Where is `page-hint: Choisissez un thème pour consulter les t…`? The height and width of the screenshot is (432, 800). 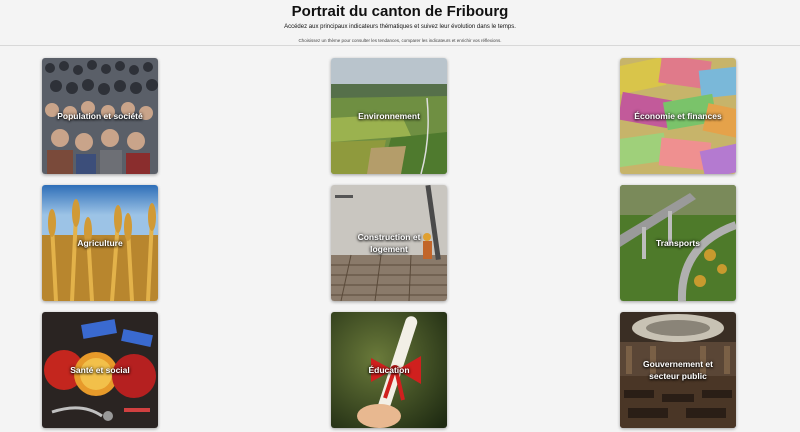 page-hint: Choisissez un thème pour consulter les t… is located at coordinates (400, 40).